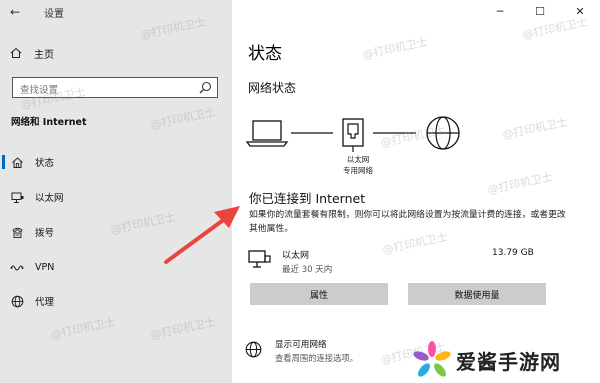 This screenshot has height=383, width=600. What do you see at coordinates (17, 197) in the screenshot?
I see `monitor-ethernet-icon` at bounding box center [17, 197].